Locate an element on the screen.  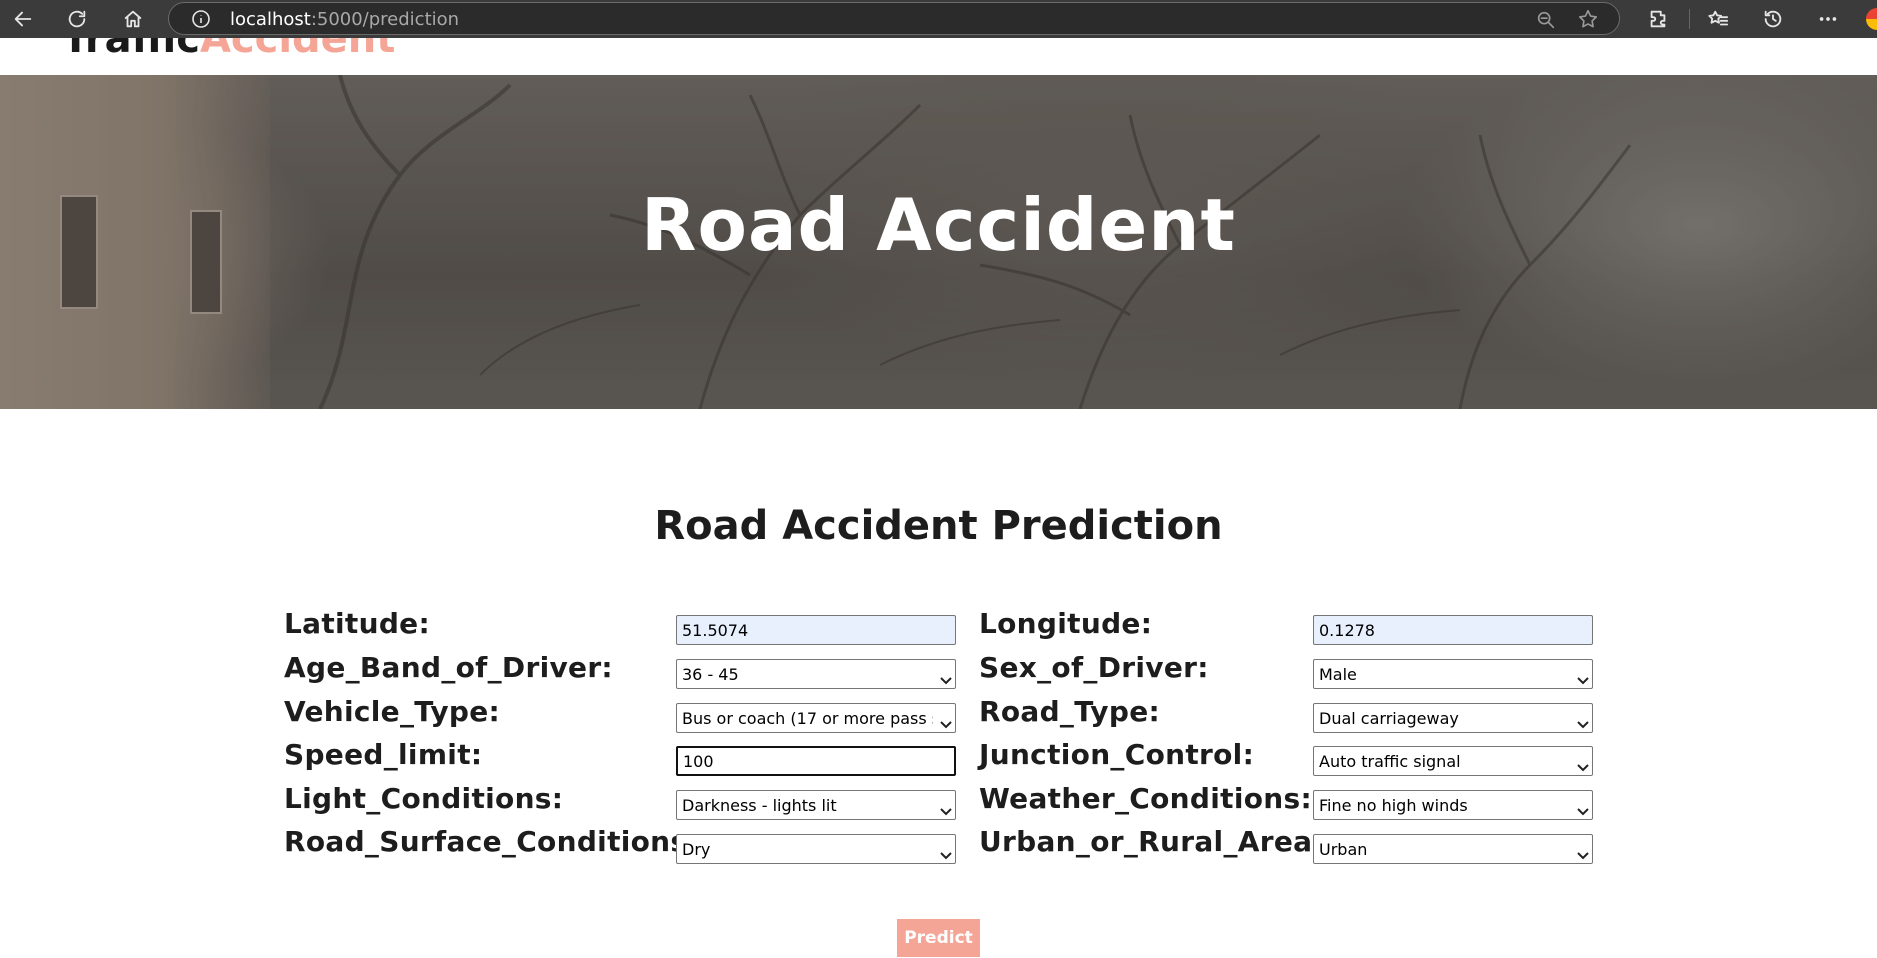
toolbar-divider is located at coordinates (1689, 19).